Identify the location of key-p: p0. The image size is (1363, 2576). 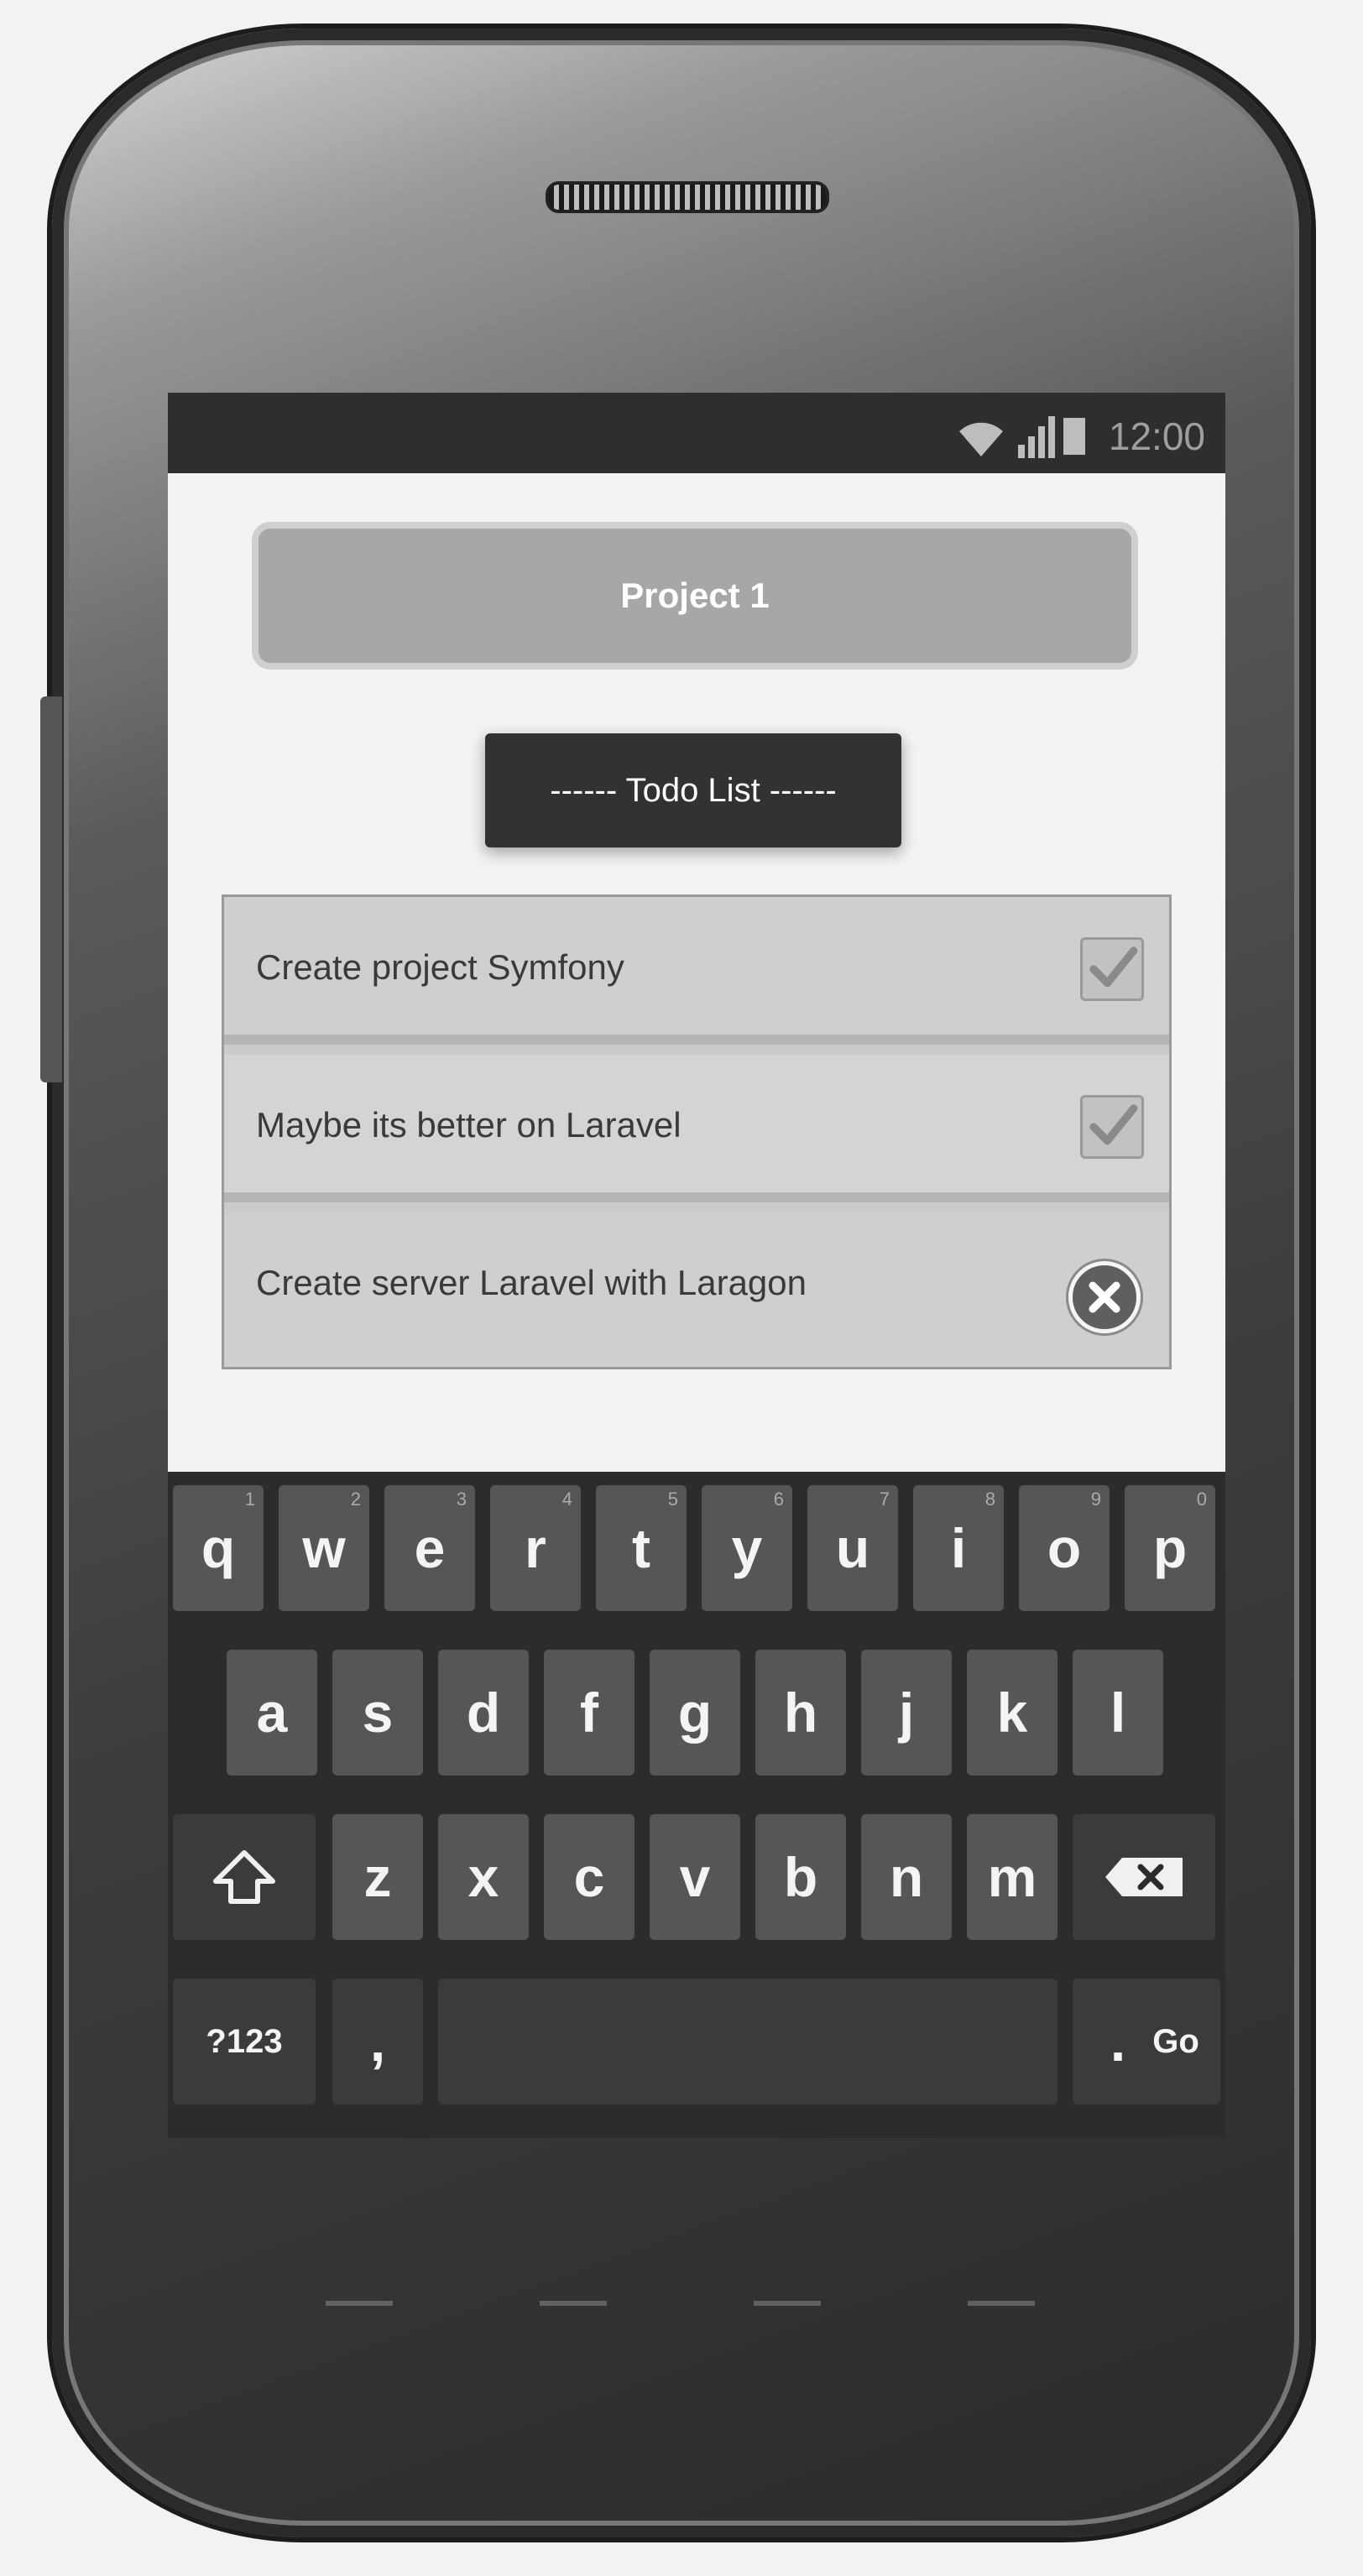
(1170, 1548).